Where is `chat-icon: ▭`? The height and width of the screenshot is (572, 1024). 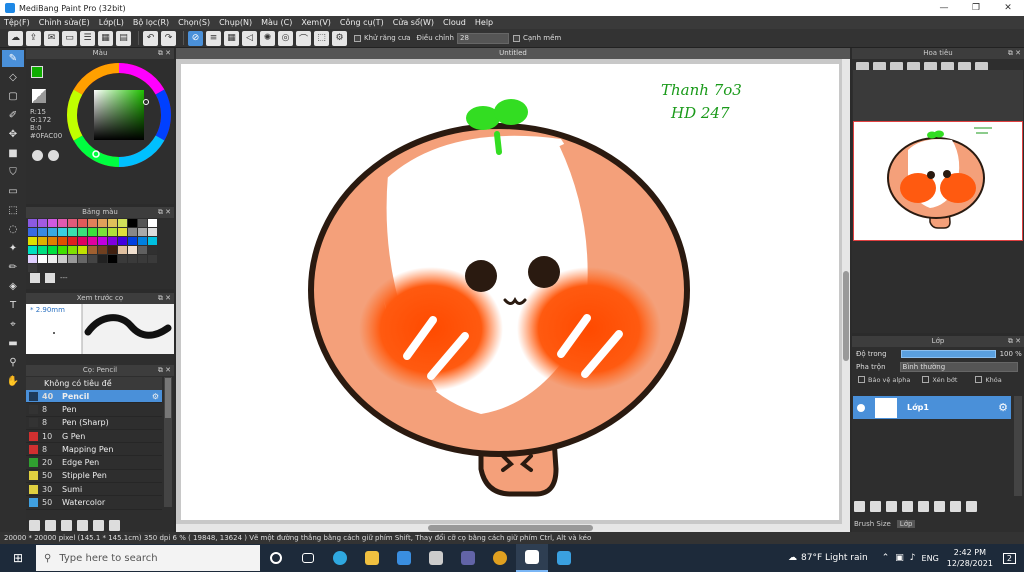 chat-icon: ▭ is located at coordinates (69, 38).